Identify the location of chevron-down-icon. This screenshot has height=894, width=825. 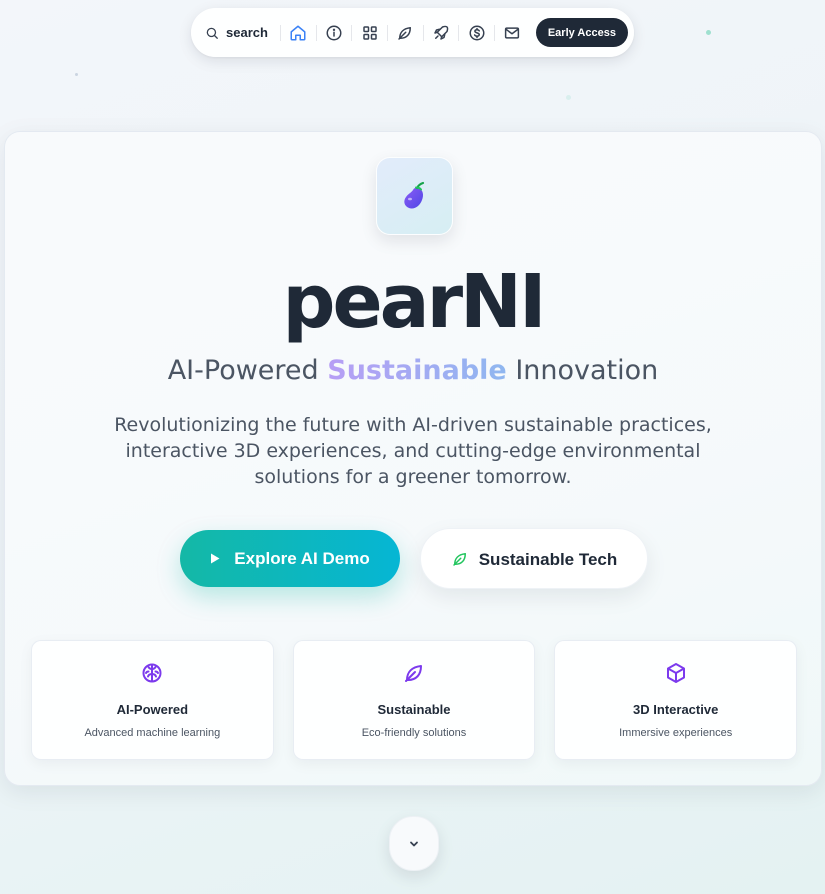
(414, 843).